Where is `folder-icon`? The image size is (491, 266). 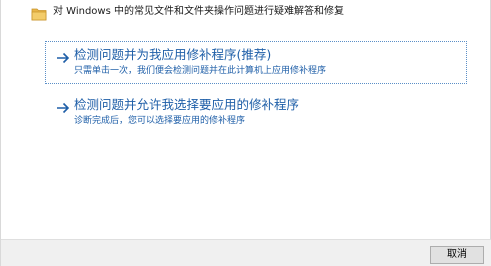 folder-icon is located at coordinates (39, 13).